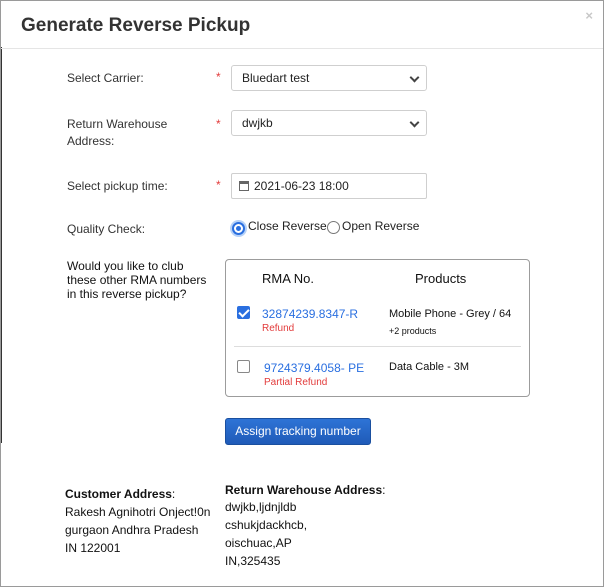 Image resolution: width=604 pixels, height=587 pixels. Describe the element at coordinates (136, 25) in the screenshot. I see `modal-title: Generate Reverse Pickup` at that location.